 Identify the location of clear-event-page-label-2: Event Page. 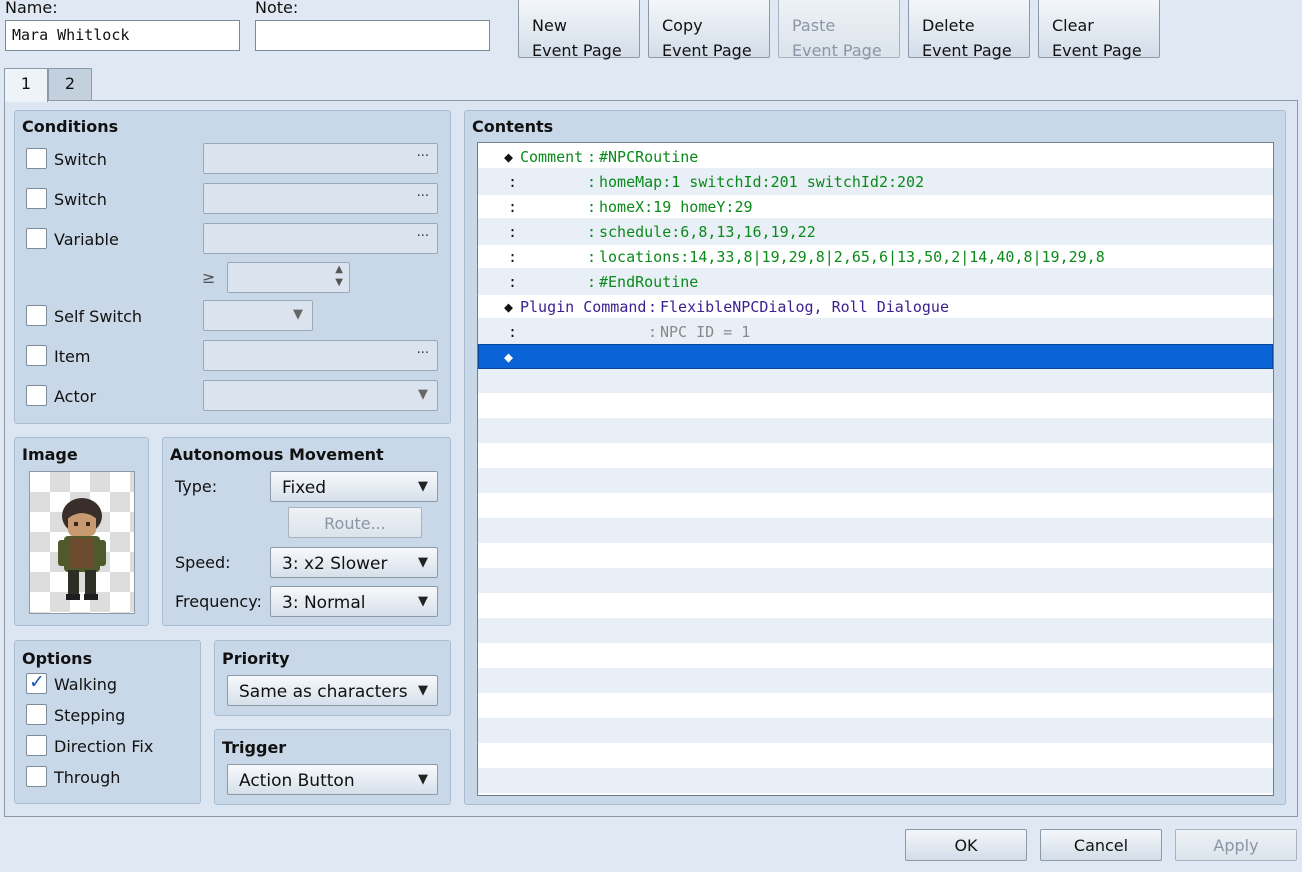
(1097, 50).